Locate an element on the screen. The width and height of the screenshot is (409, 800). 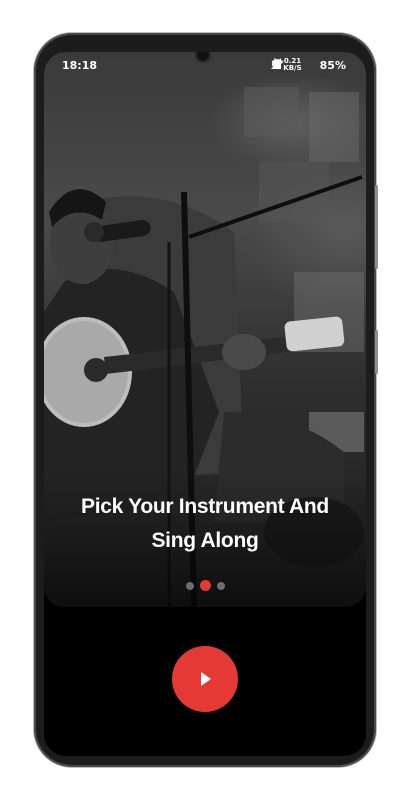
title-line-1: Pick Your Instrument And is located at coordinates (205, 506).